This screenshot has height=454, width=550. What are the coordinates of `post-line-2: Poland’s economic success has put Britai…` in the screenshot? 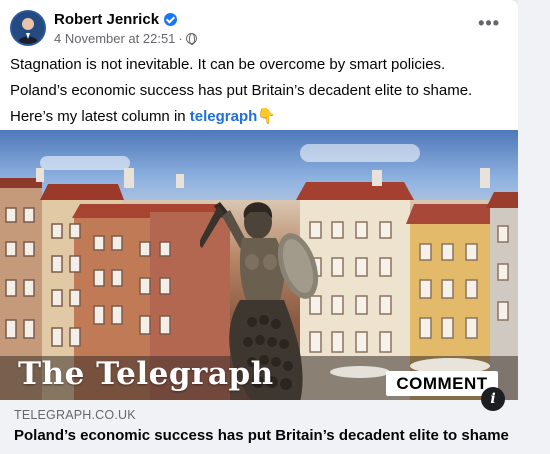 It's located at (241, 90).